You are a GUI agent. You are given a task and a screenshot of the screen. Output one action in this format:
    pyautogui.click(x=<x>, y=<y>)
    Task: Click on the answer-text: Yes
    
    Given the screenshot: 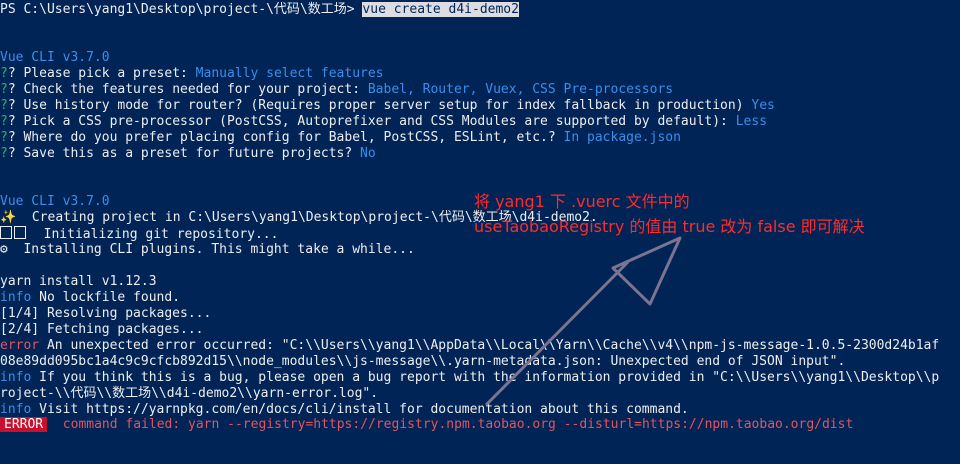 What is the action you would take?
    pyautogui.click(x=763, y=105)
    